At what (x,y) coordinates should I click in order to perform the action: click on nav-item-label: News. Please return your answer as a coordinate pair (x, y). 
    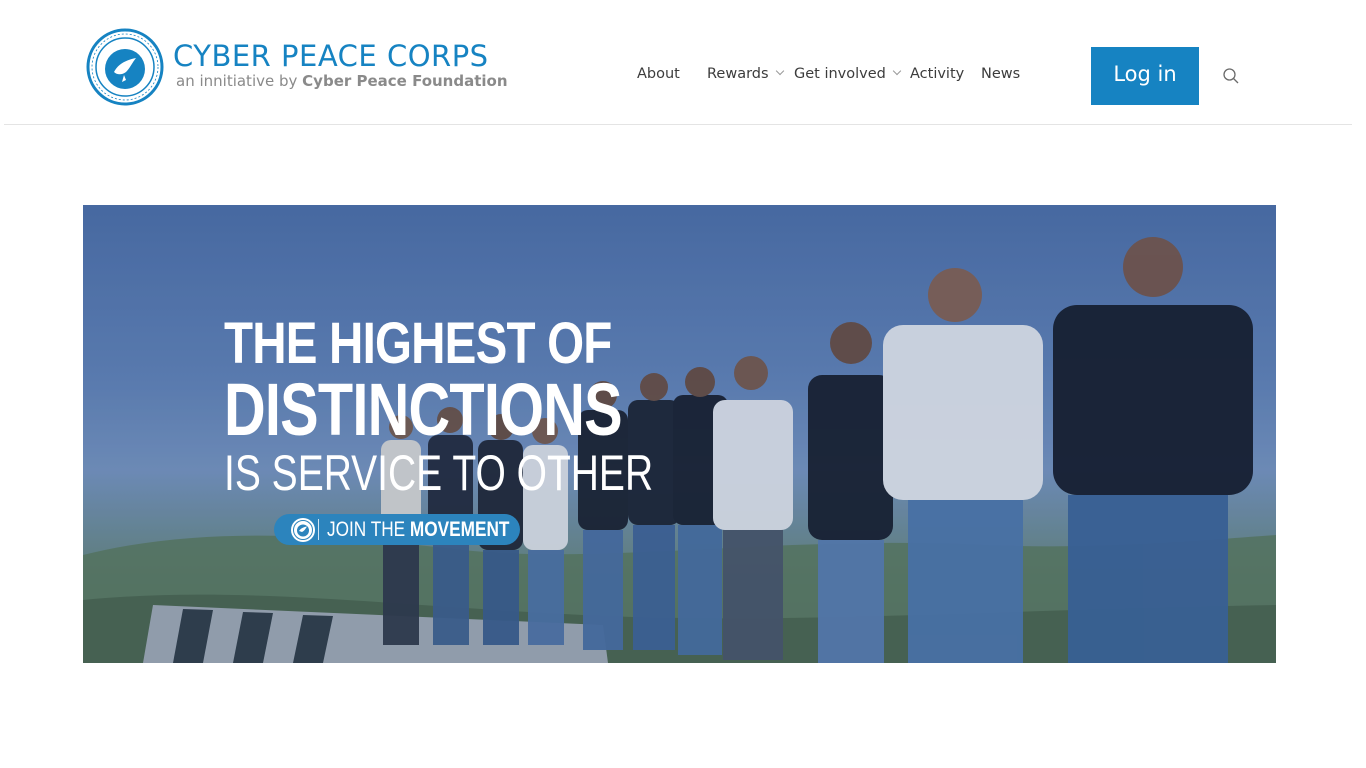
    Looking at the image, I should click on (1001, 74).